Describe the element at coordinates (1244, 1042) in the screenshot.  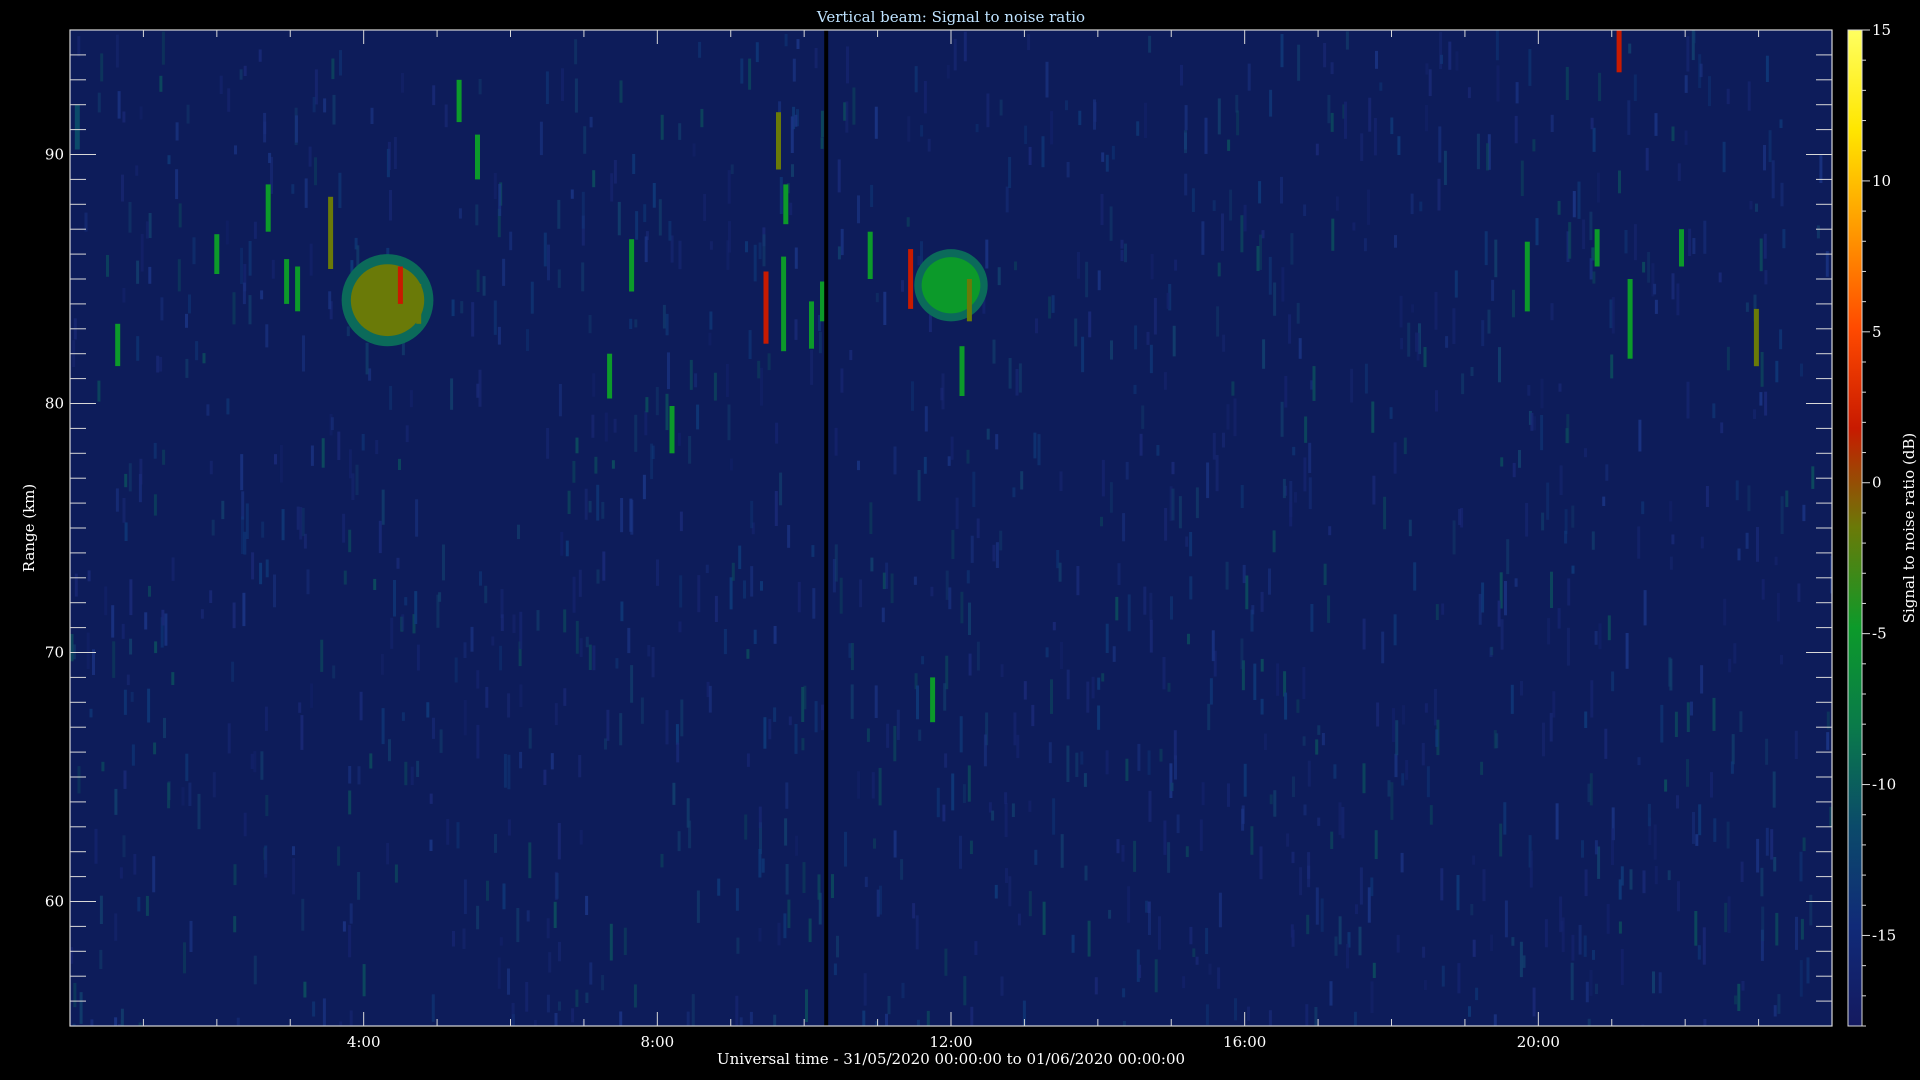
I see `x-tick-label: 16:00` at that location.